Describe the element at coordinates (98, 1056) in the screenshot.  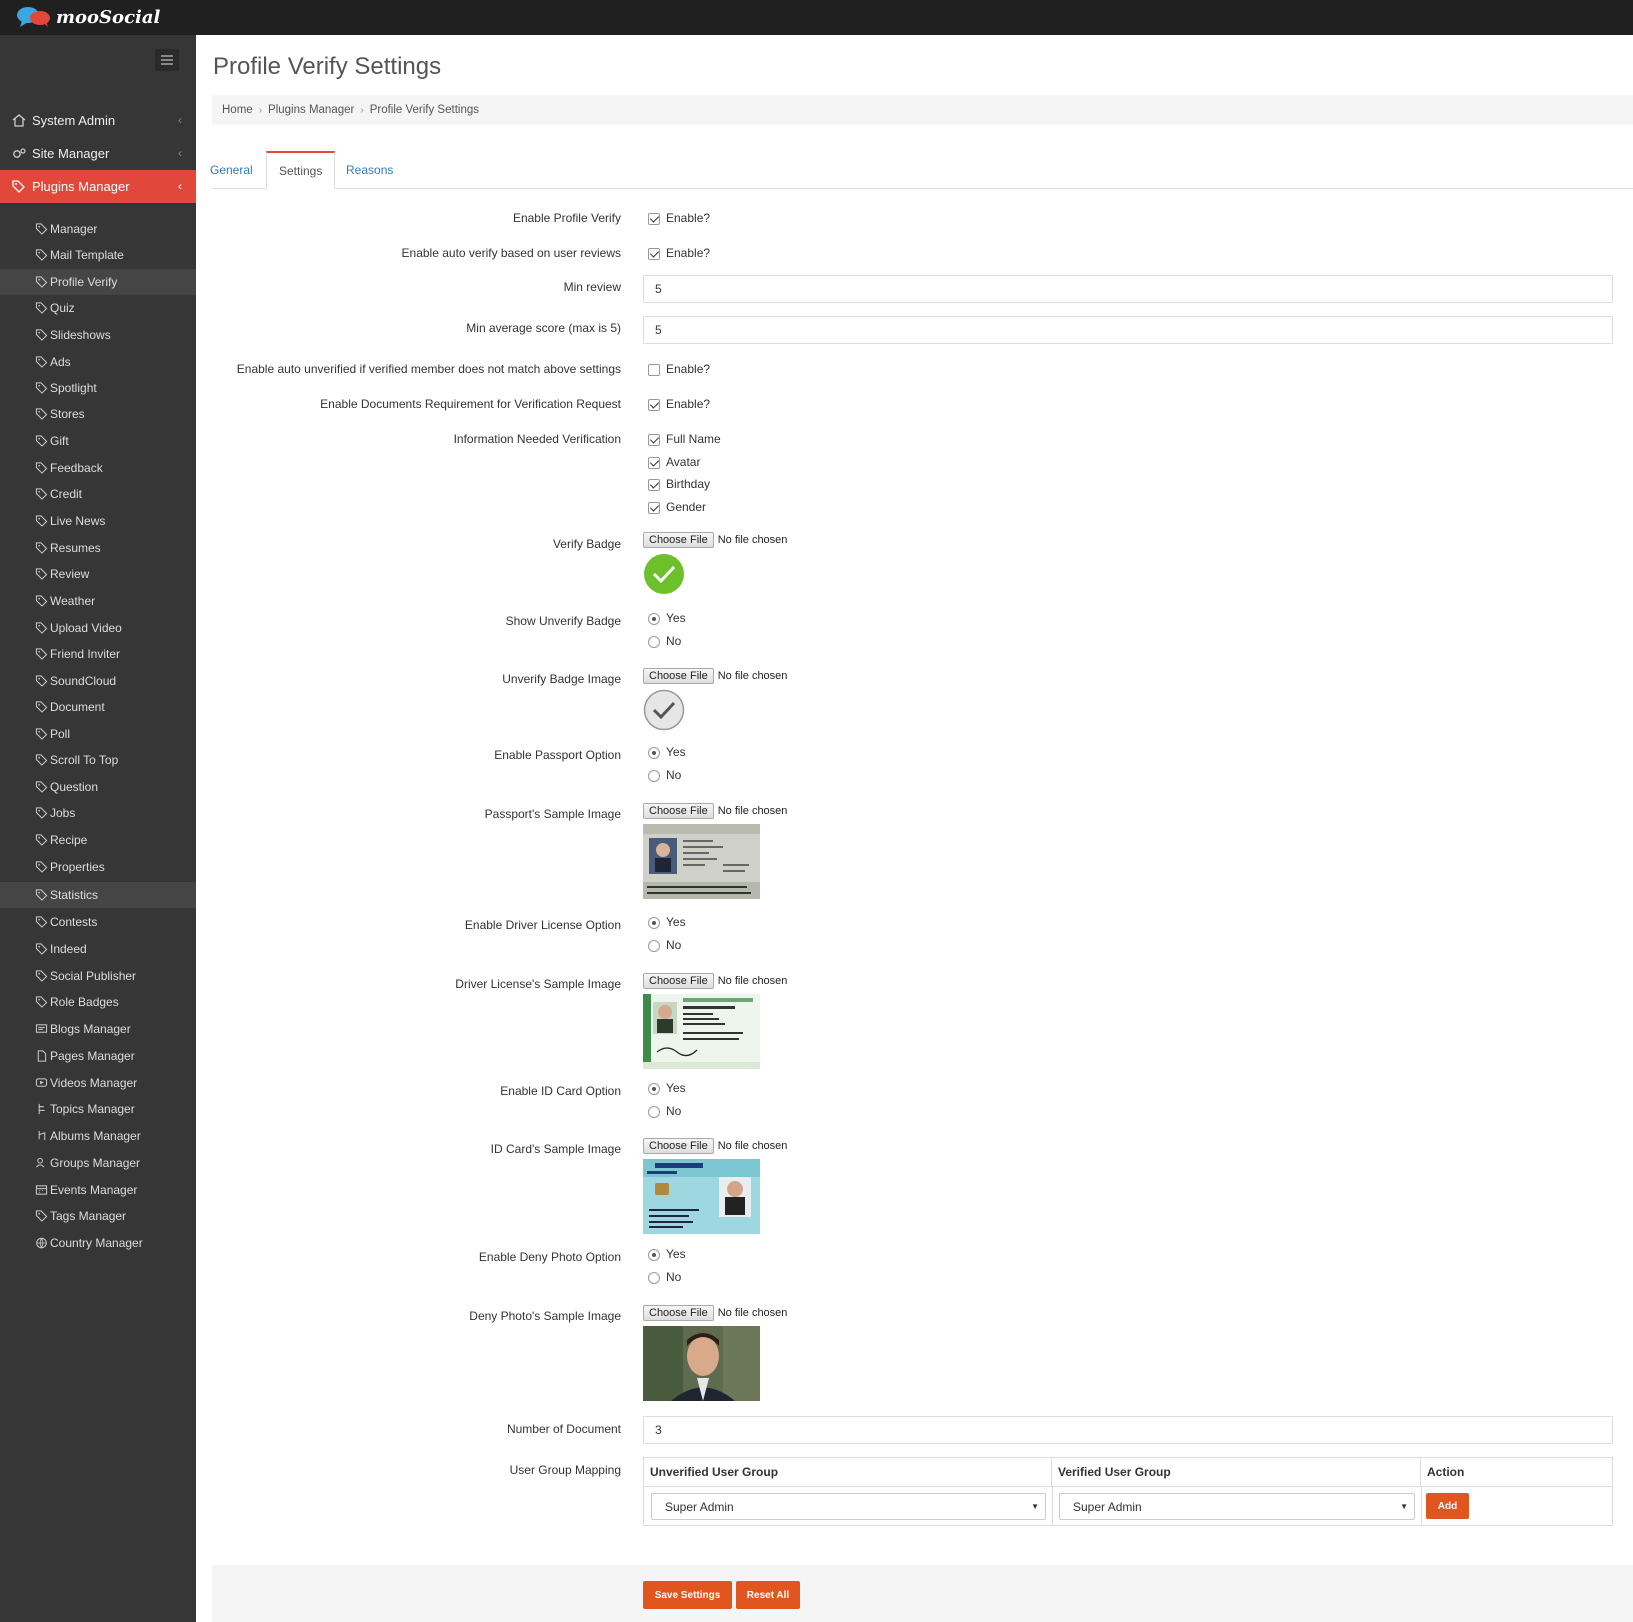
I see `sidebar-item-pages-manager: Pages Manager` at that location.